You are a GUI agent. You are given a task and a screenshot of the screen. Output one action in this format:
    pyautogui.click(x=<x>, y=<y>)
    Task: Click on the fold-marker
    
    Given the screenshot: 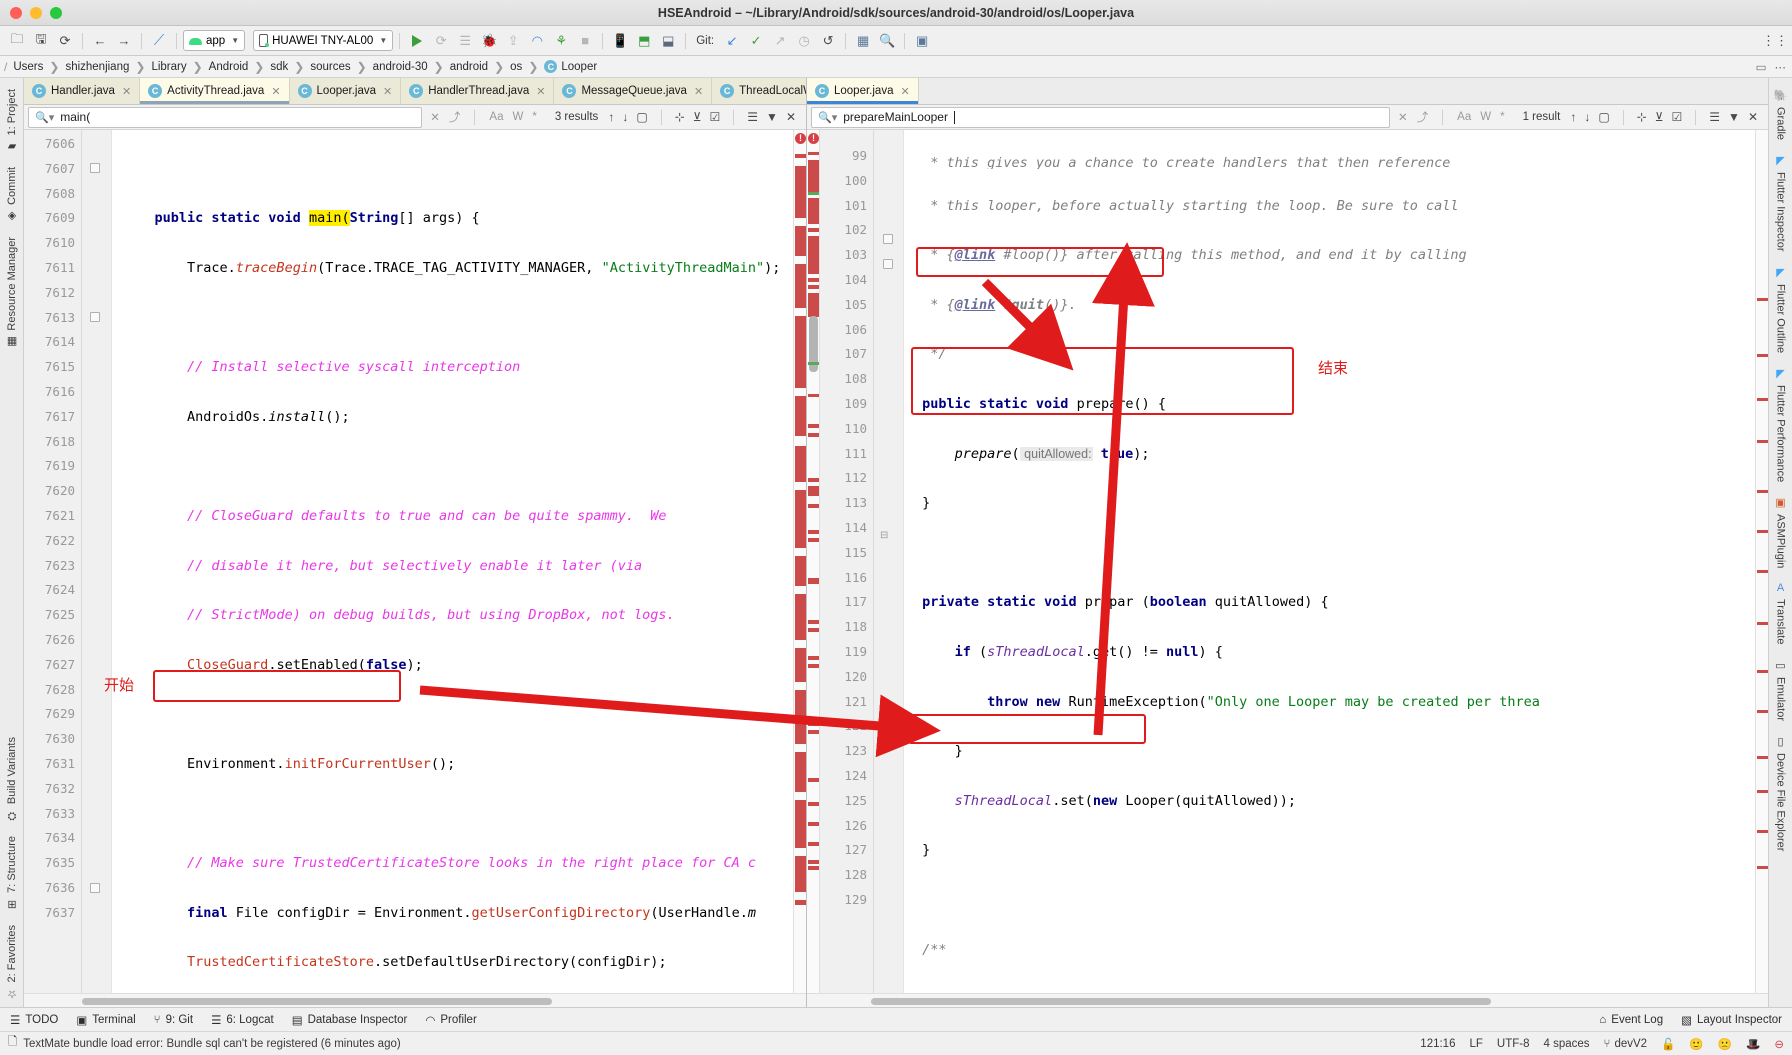 What is the action you would take?
    pyautogui.click(x=95, y=168)
    